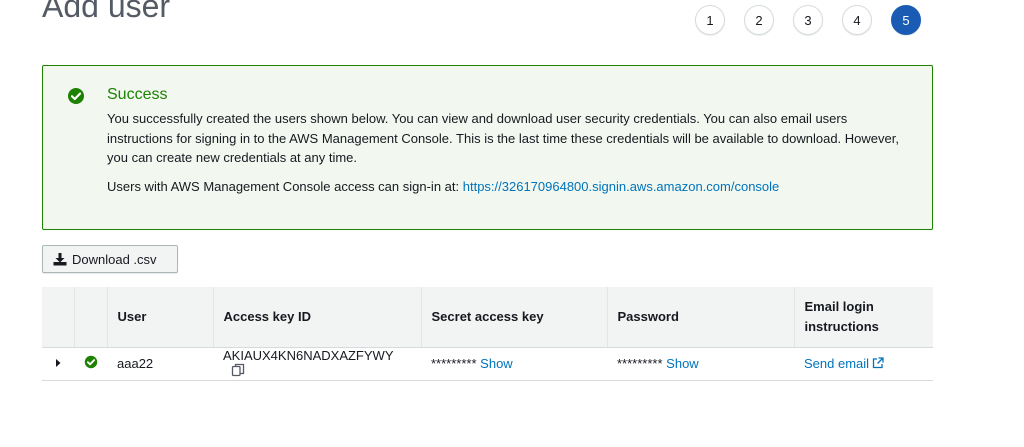  Describe the element at coordinates (682, 363) in the screenshot. I see `password-show-link: Show` at that location.